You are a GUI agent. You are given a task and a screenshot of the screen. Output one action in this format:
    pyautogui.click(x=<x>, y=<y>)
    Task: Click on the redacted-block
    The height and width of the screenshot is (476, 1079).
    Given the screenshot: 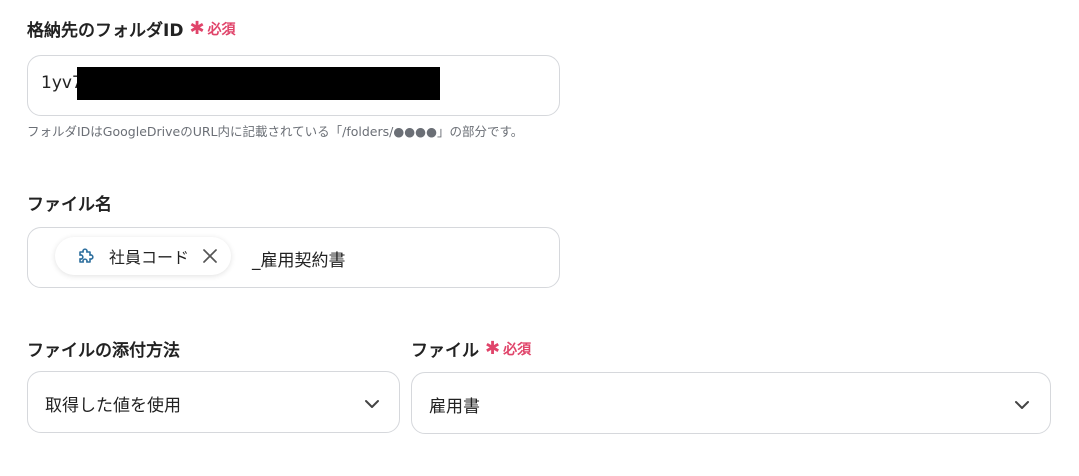 What is the action you would take?
    pyautogui.click(x=258, y=83)
    